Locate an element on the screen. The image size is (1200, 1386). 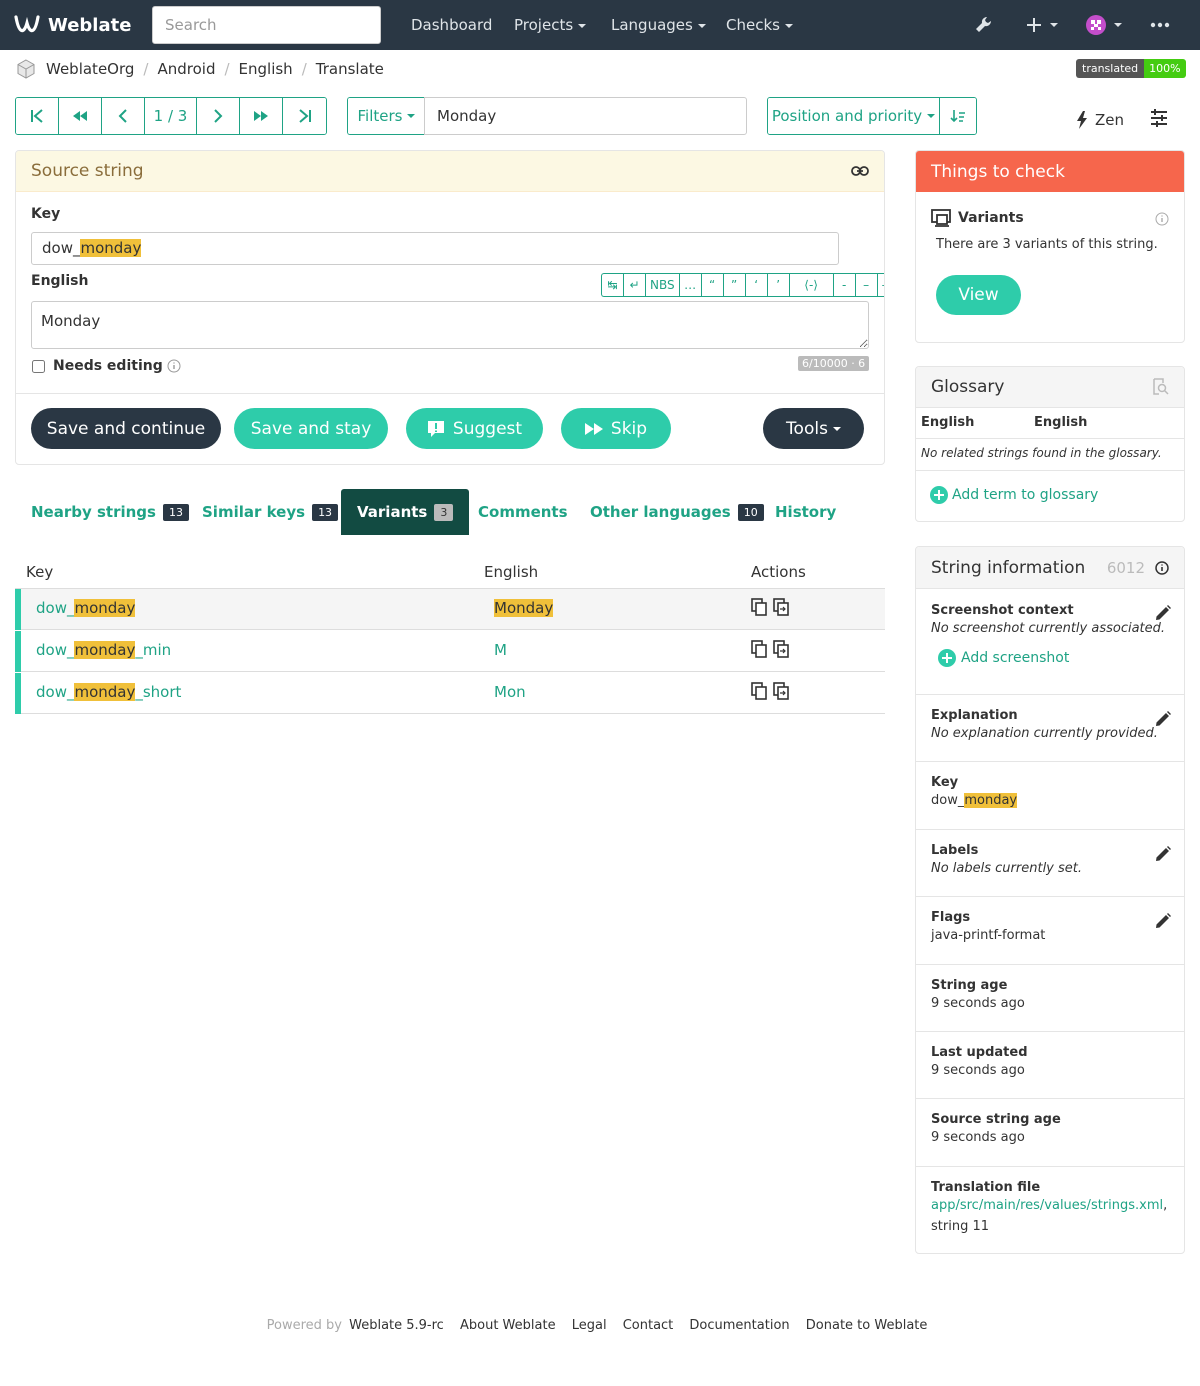
save-and-stay-button: Save and stay is located at coordinates (311, 428).